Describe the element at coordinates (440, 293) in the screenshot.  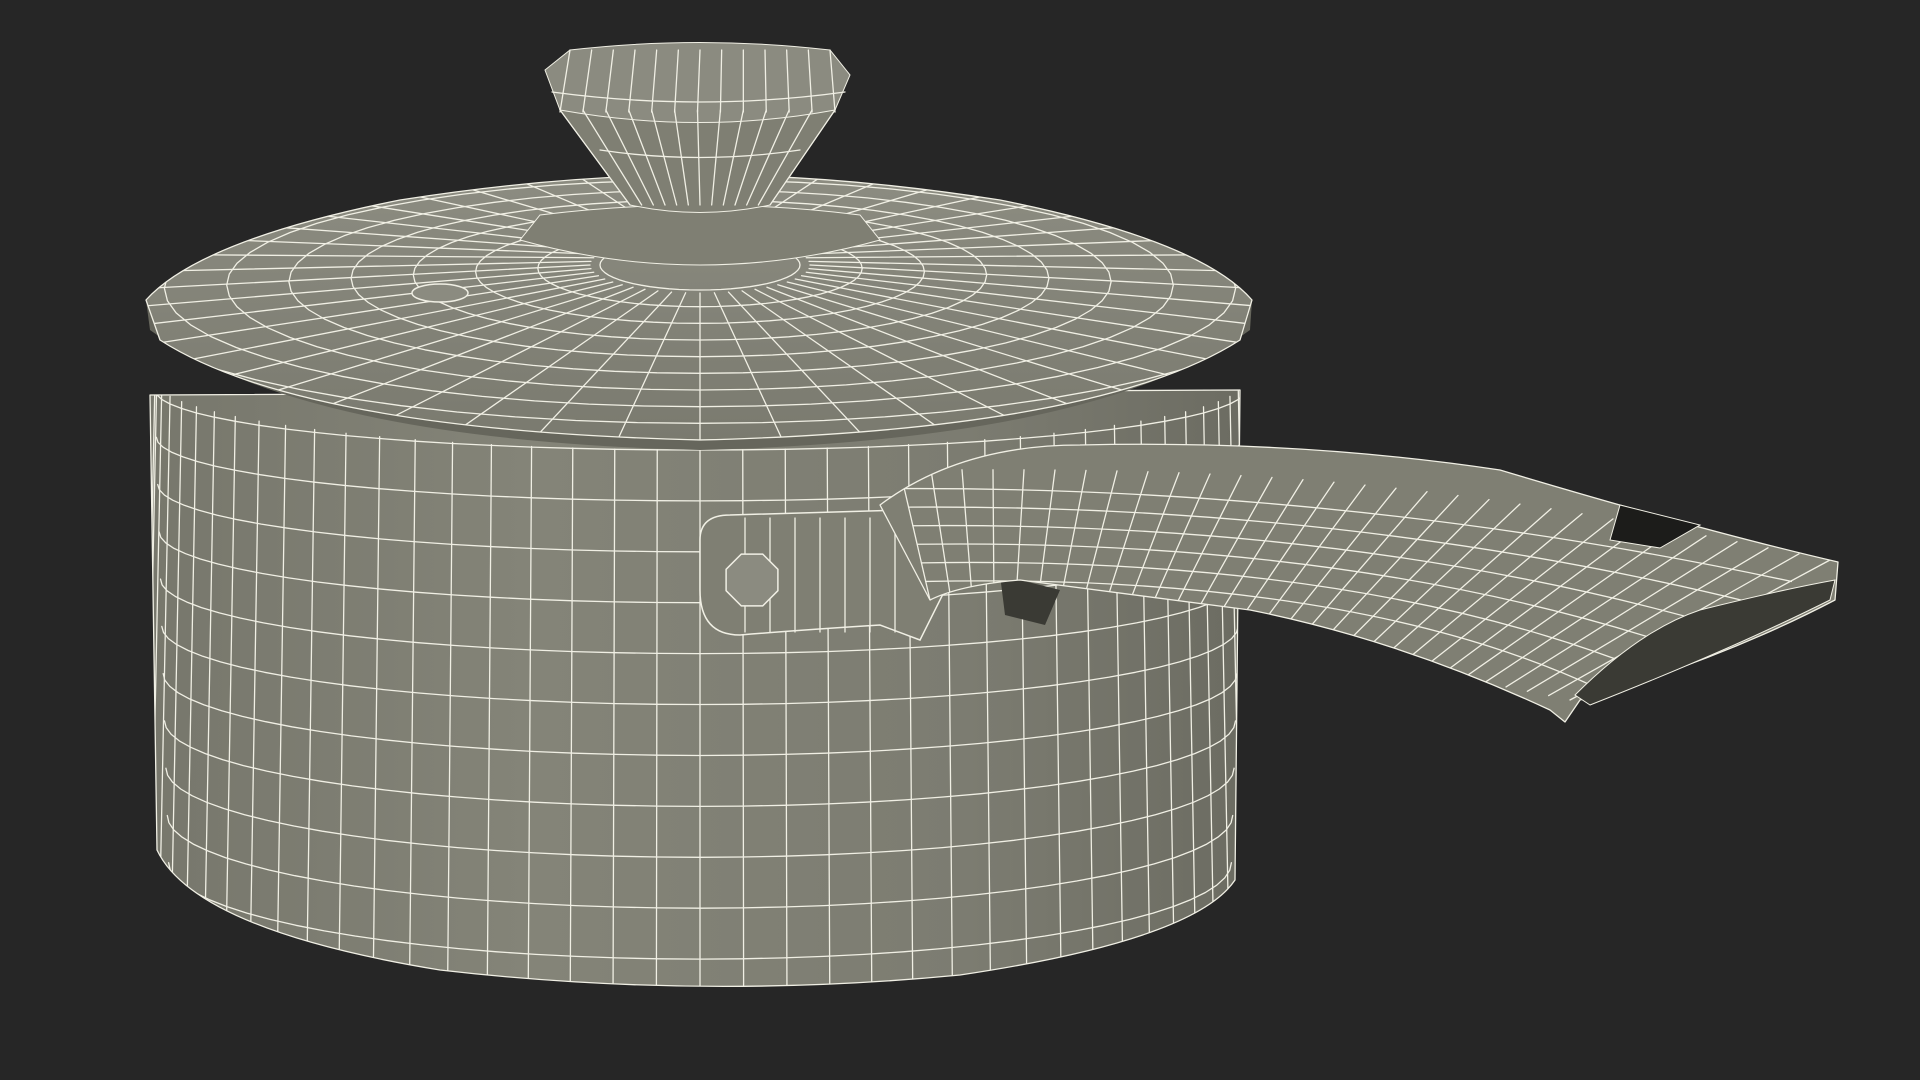
I see `steam-vent` at that location.